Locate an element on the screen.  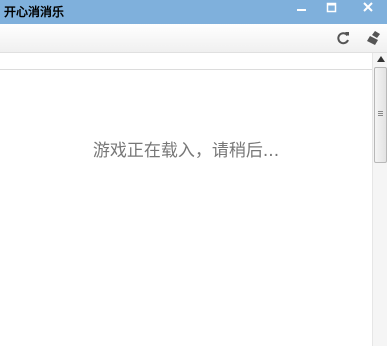
refresh-icon is located at coordinates (343, 38).